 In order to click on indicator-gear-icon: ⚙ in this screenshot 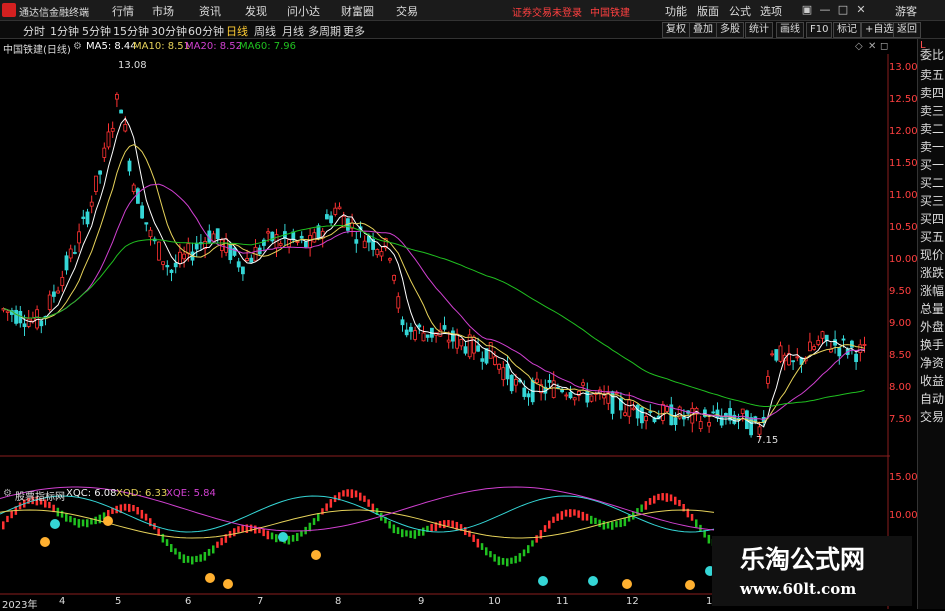, I will do `click(7, 493)`.